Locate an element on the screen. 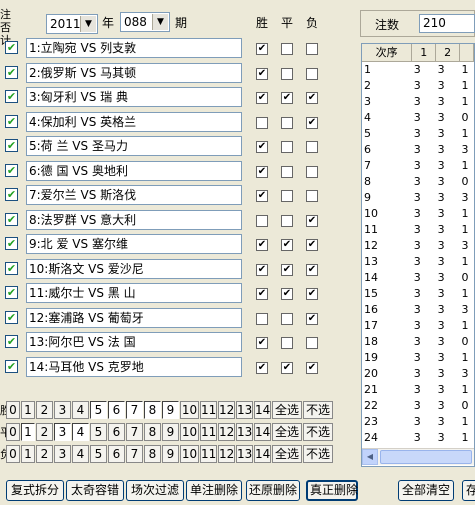  period-select: 088 ▼ is located at coordinates (145, 22).